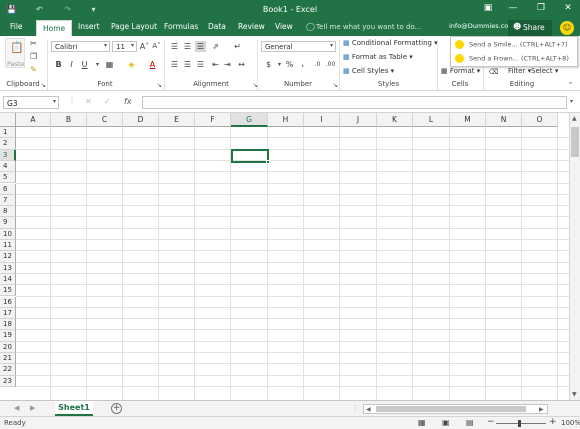 The height and width of the screenshot is (429, 580). What do you see at coordinates (302, 64) in the screenshot?
I see `comma-style-icon: ,` at bounding box center [302, 64].